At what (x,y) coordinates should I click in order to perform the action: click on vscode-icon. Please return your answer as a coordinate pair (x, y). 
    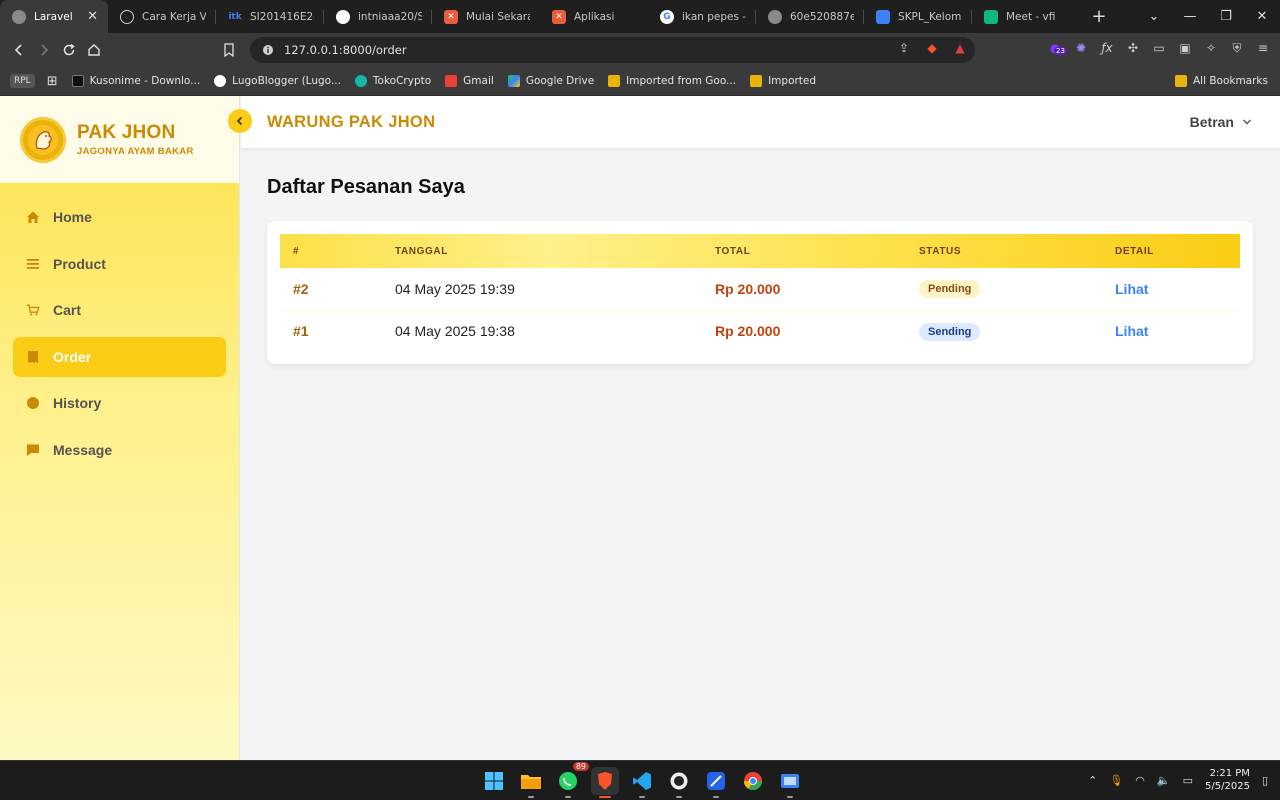
    Looking at the image, I should click on (642, 782).